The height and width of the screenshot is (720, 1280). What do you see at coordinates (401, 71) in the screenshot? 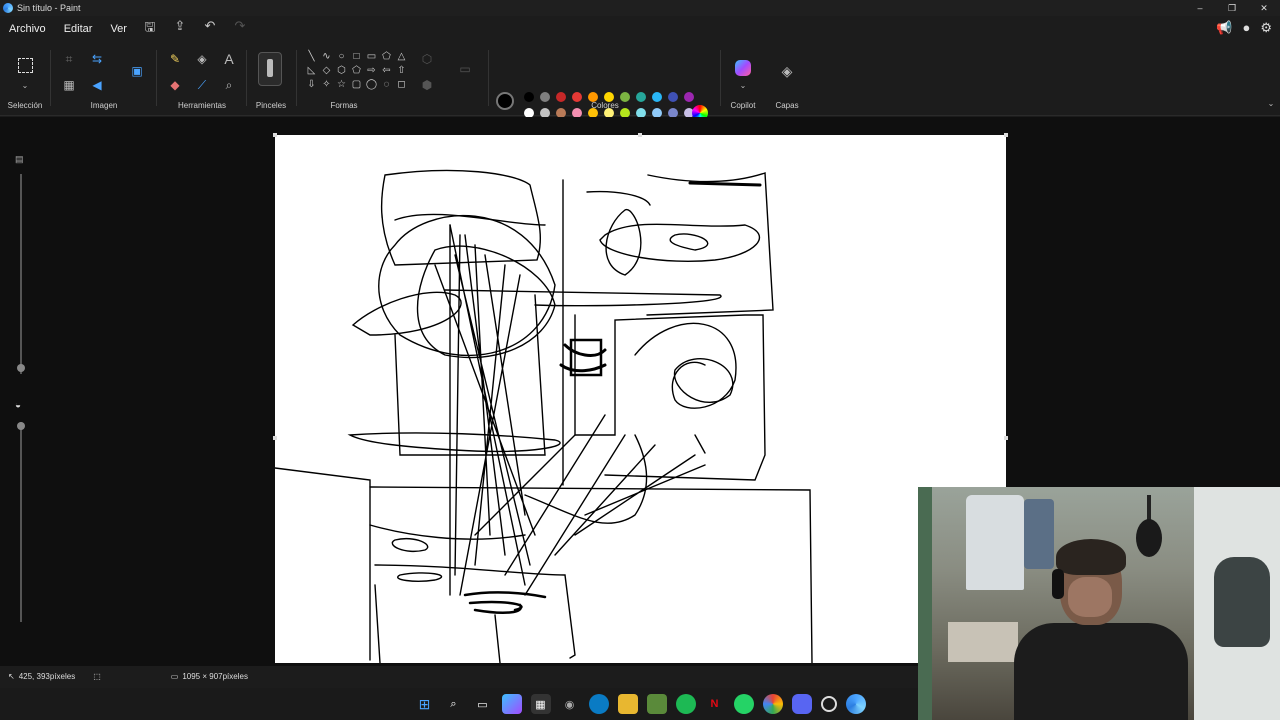
I see `shape-option: ⇧` at bounding box center [401, 71].